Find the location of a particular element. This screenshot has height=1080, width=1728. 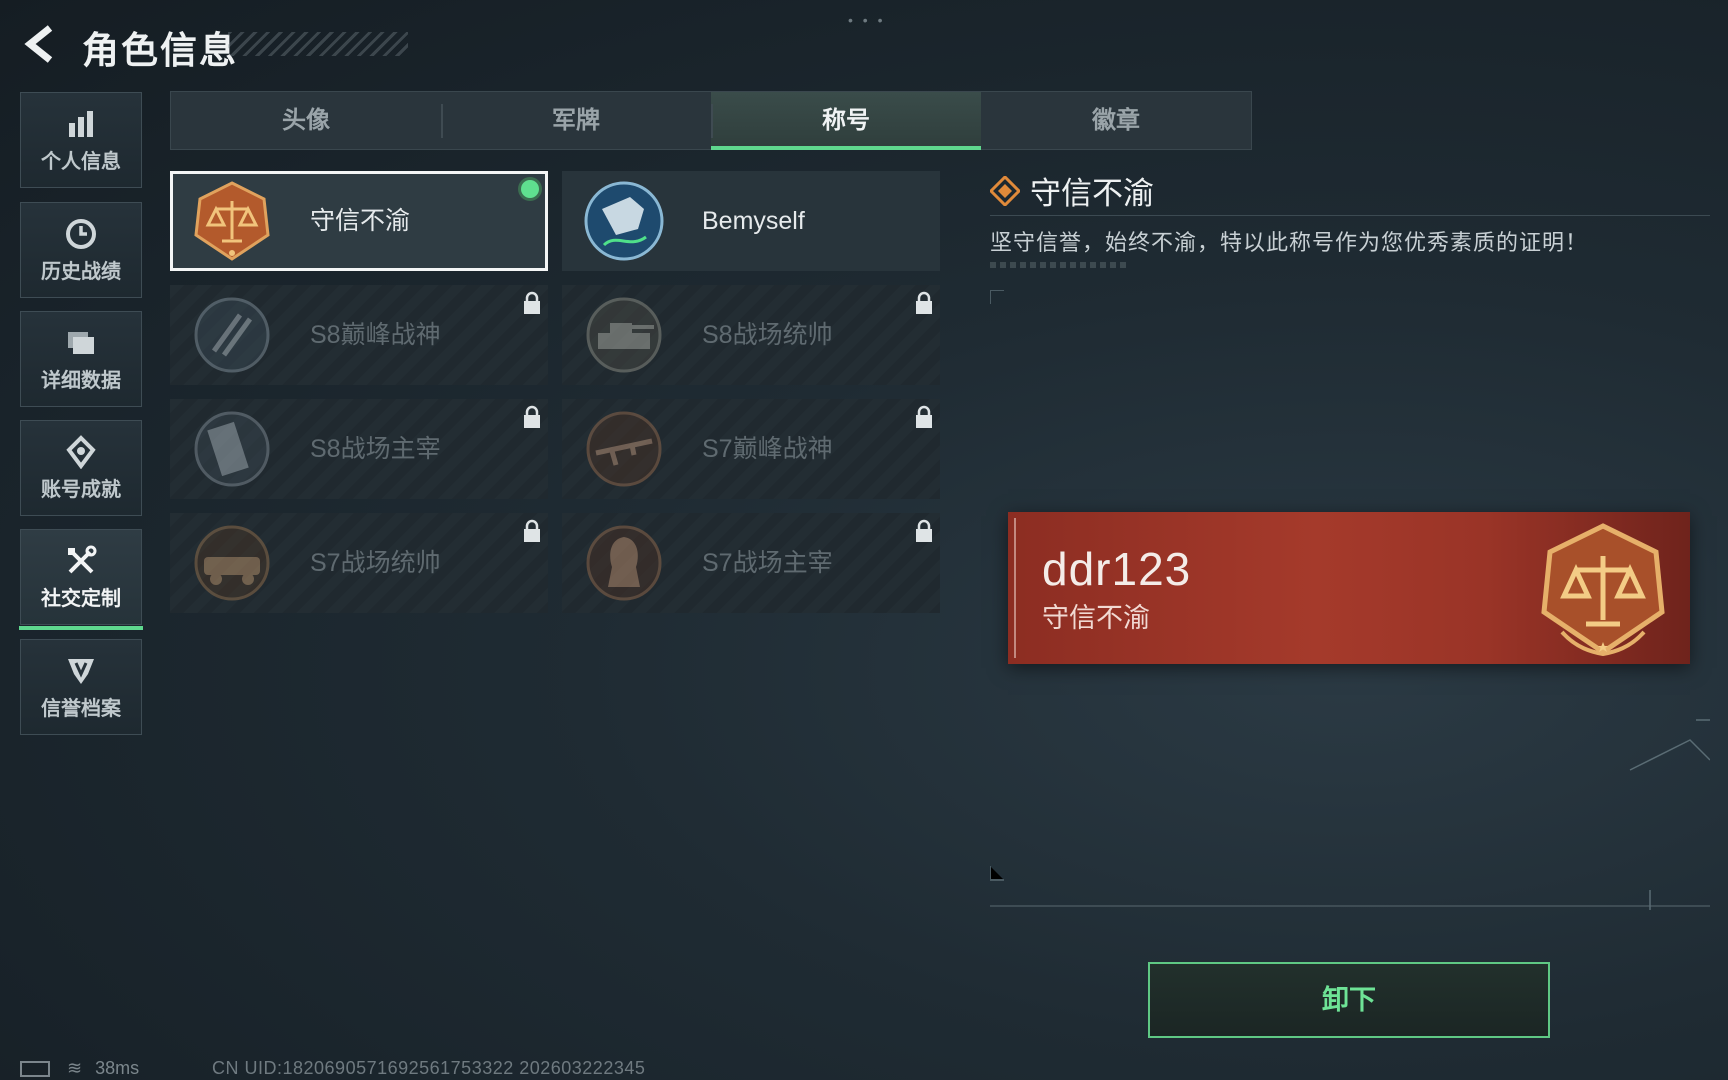

title-card-locked: S8战场主宰 is located at coordinates (359, 449).